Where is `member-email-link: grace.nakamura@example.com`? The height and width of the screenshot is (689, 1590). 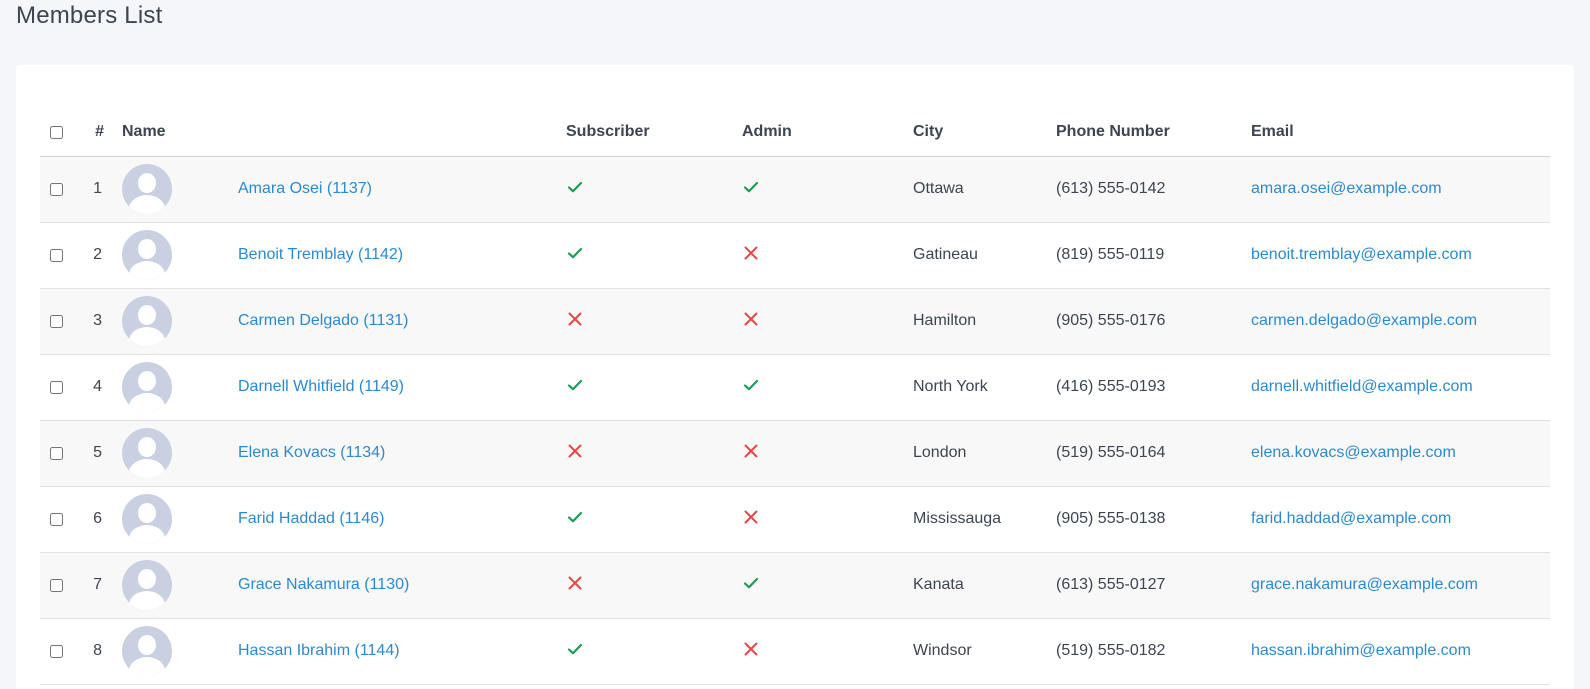
member-email-link: grace.nakamura@example.com is located at coordinates (1364, 584).